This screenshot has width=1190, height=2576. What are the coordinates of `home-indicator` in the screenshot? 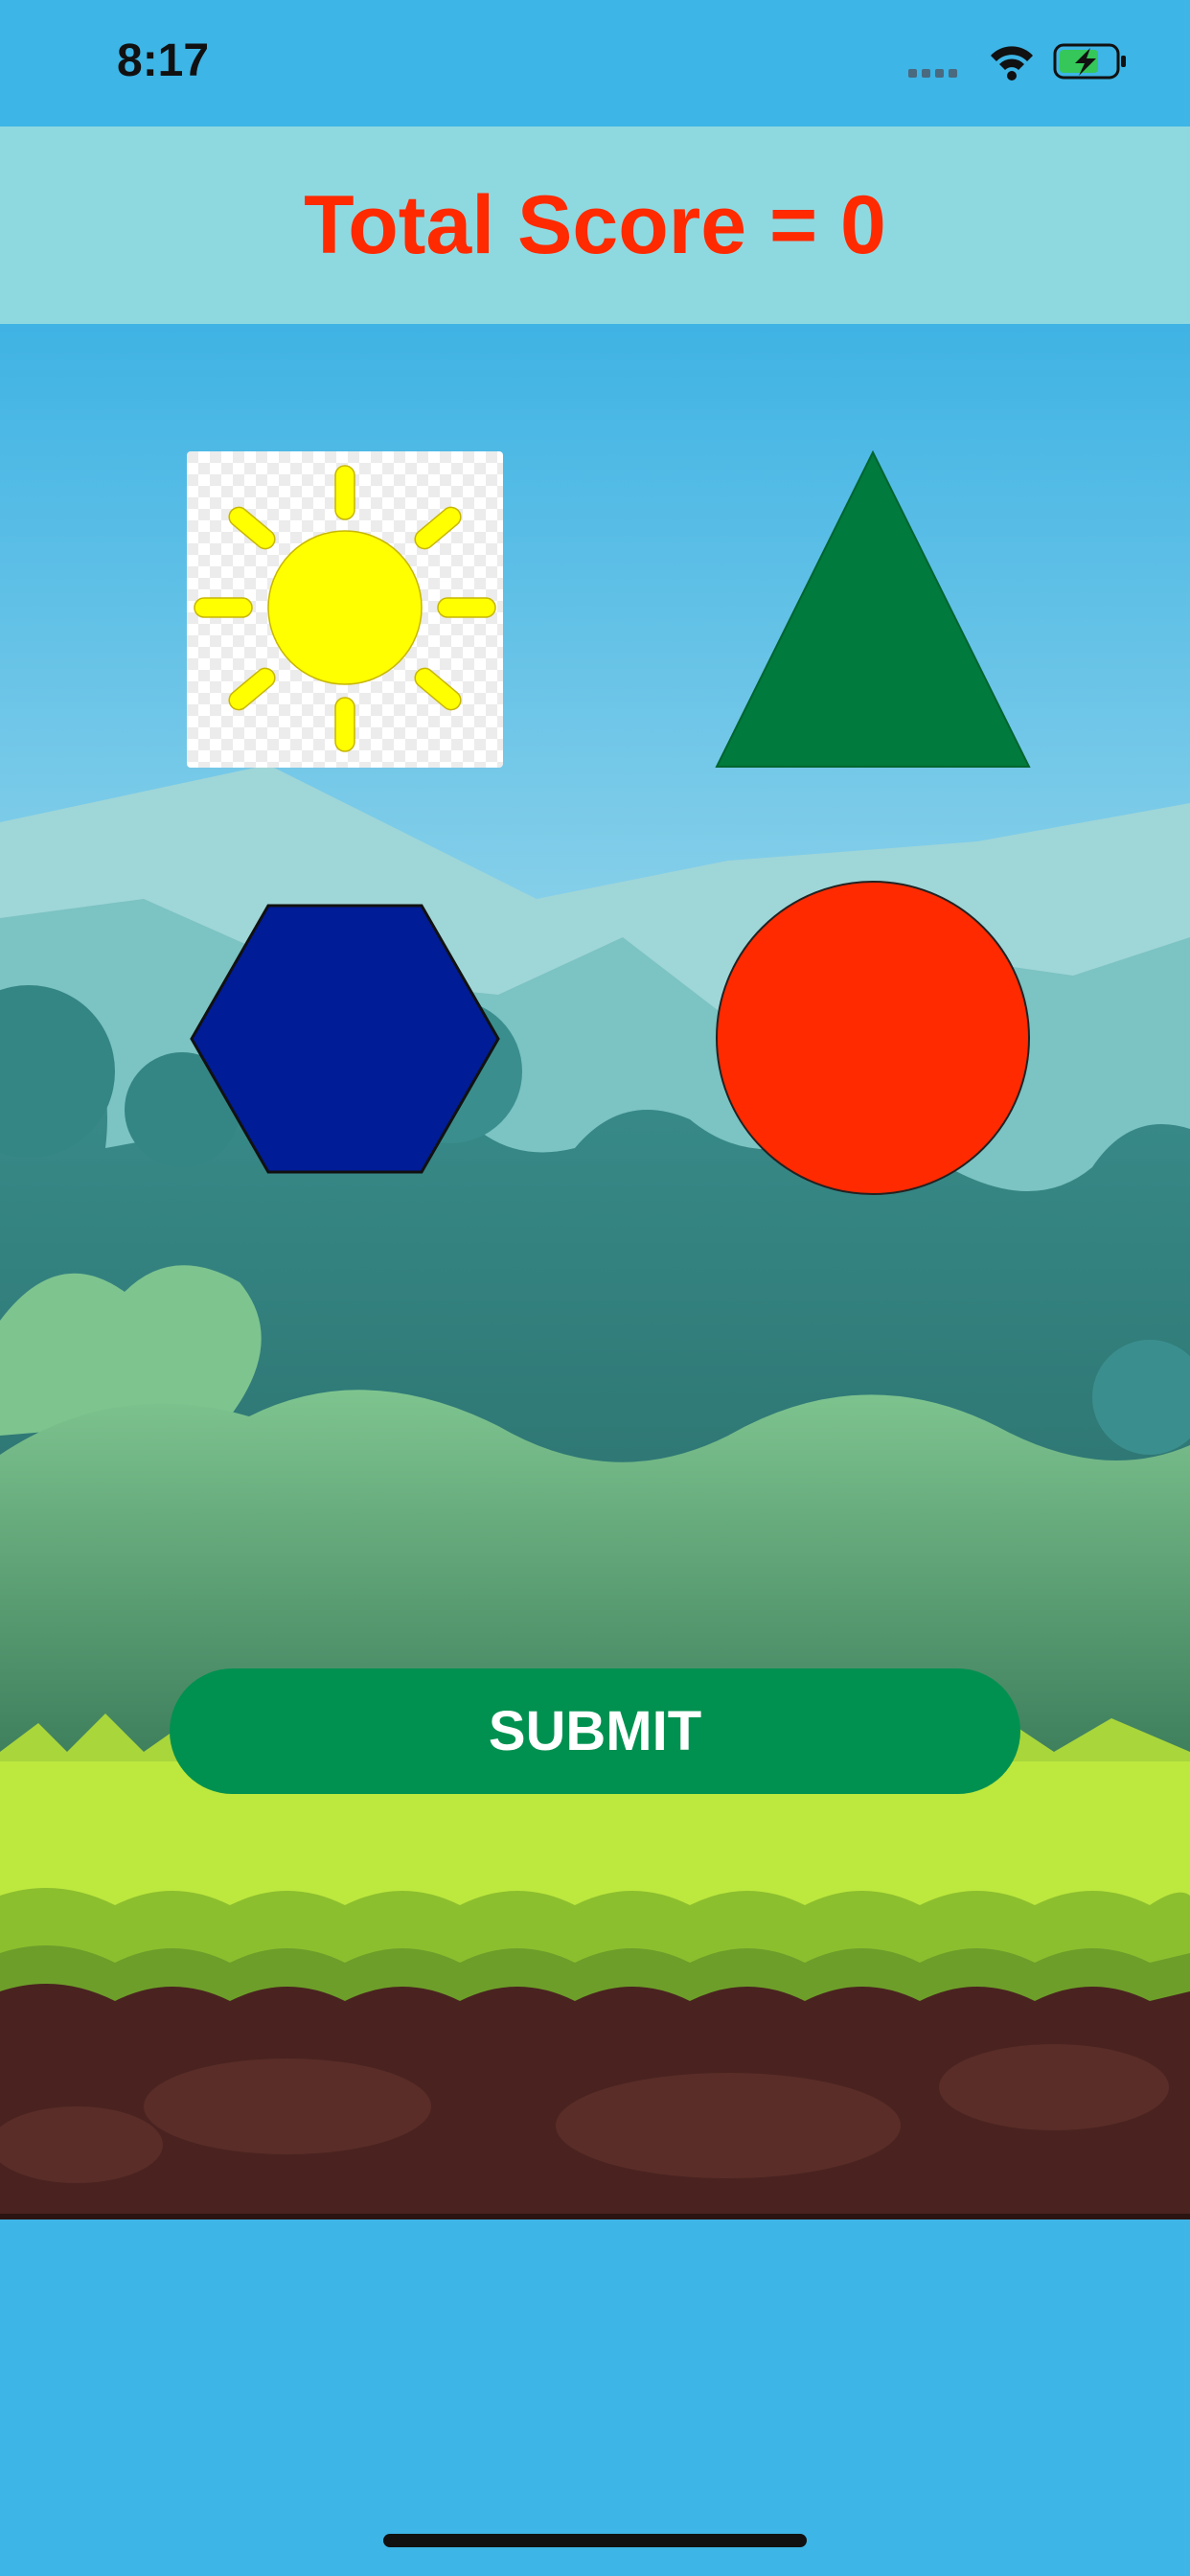 It's located at (595, 2540).